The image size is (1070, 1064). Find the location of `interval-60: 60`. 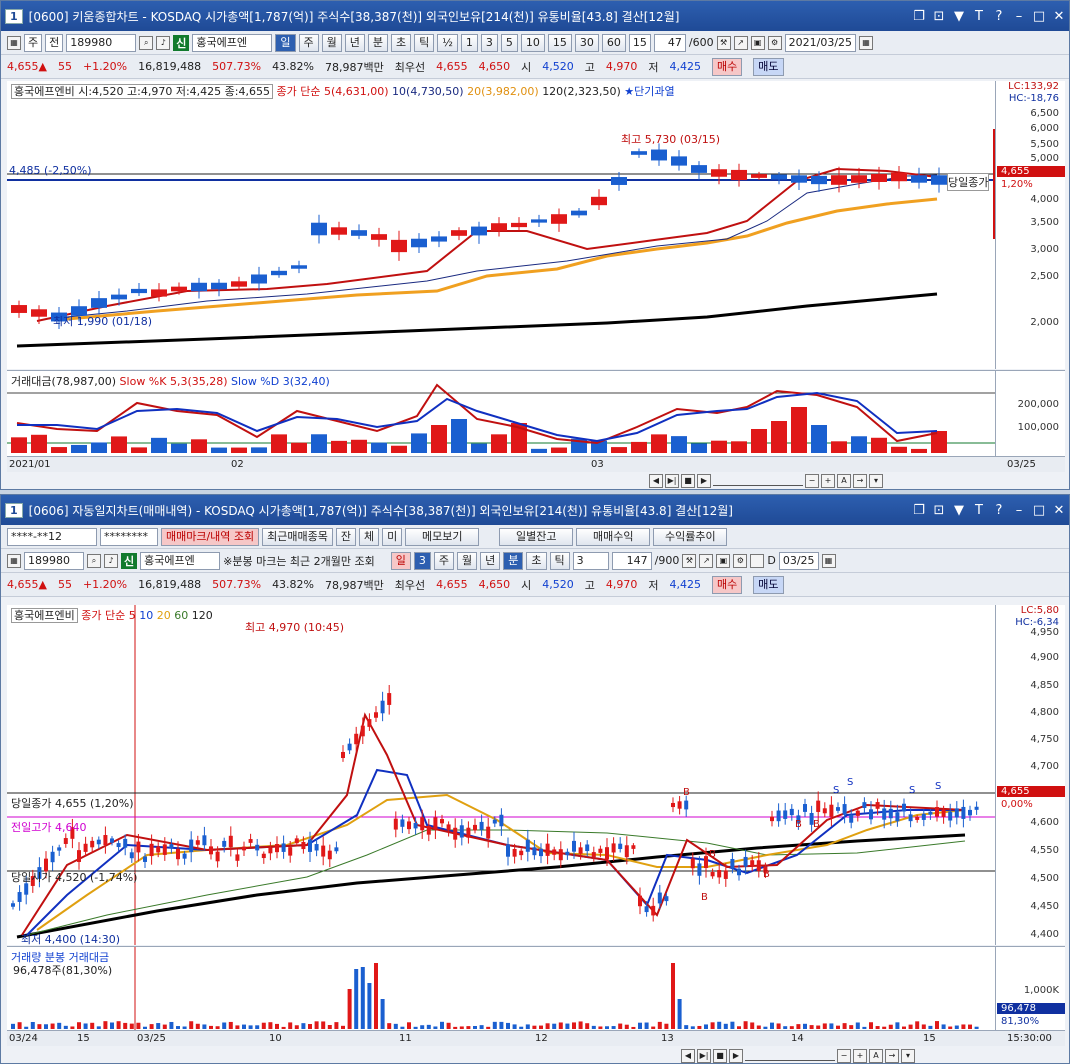

interval-60: 60 is located at coordinates (613, 42).